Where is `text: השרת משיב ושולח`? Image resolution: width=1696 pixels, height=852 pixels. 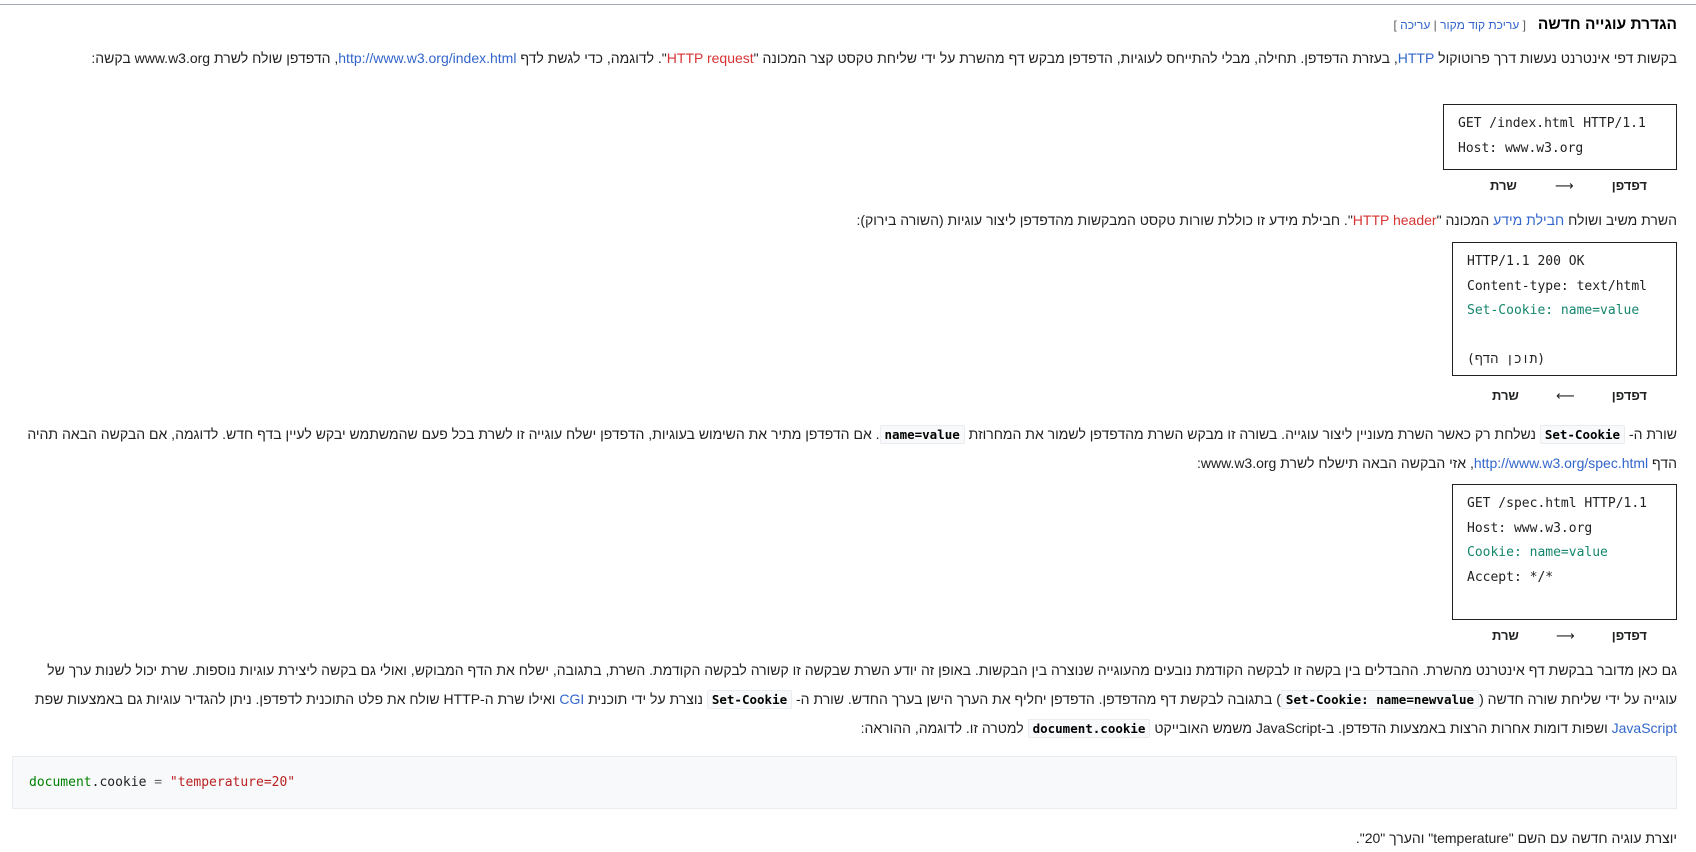
text: השרת משיב ושולח is located at coordinates (1620, 220).